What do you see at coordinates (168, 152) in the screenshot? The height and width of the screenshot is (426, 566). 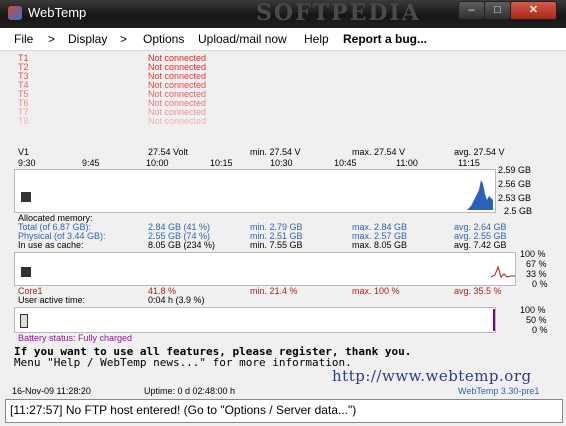 I see `voltage-value: 27.54 Volt` at bounding box center [168, 152].